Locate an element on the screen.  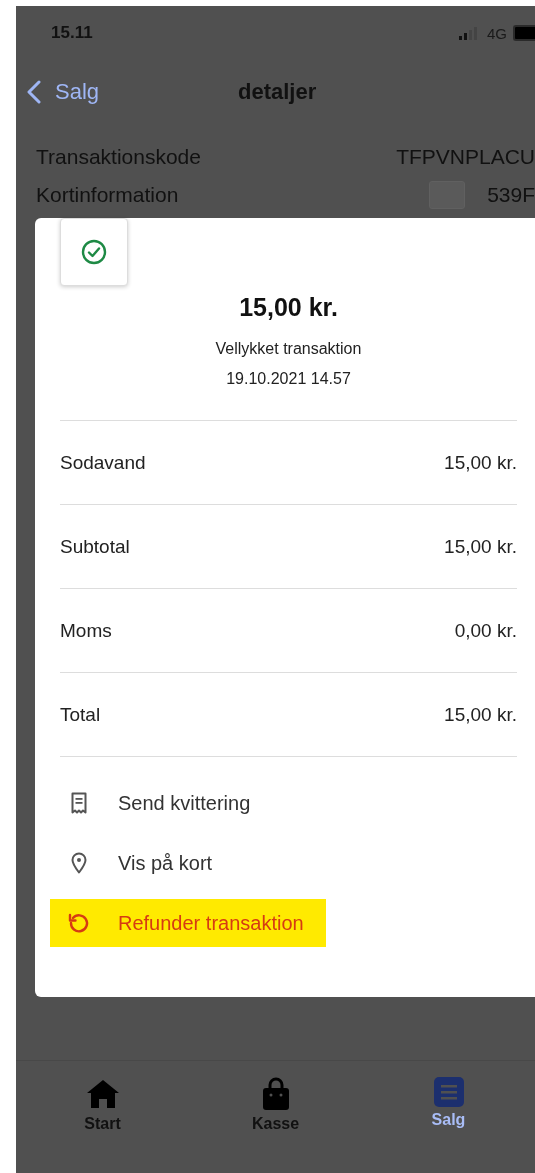
amount-text: 15,00 kr. is located at coordinates (288, 307).